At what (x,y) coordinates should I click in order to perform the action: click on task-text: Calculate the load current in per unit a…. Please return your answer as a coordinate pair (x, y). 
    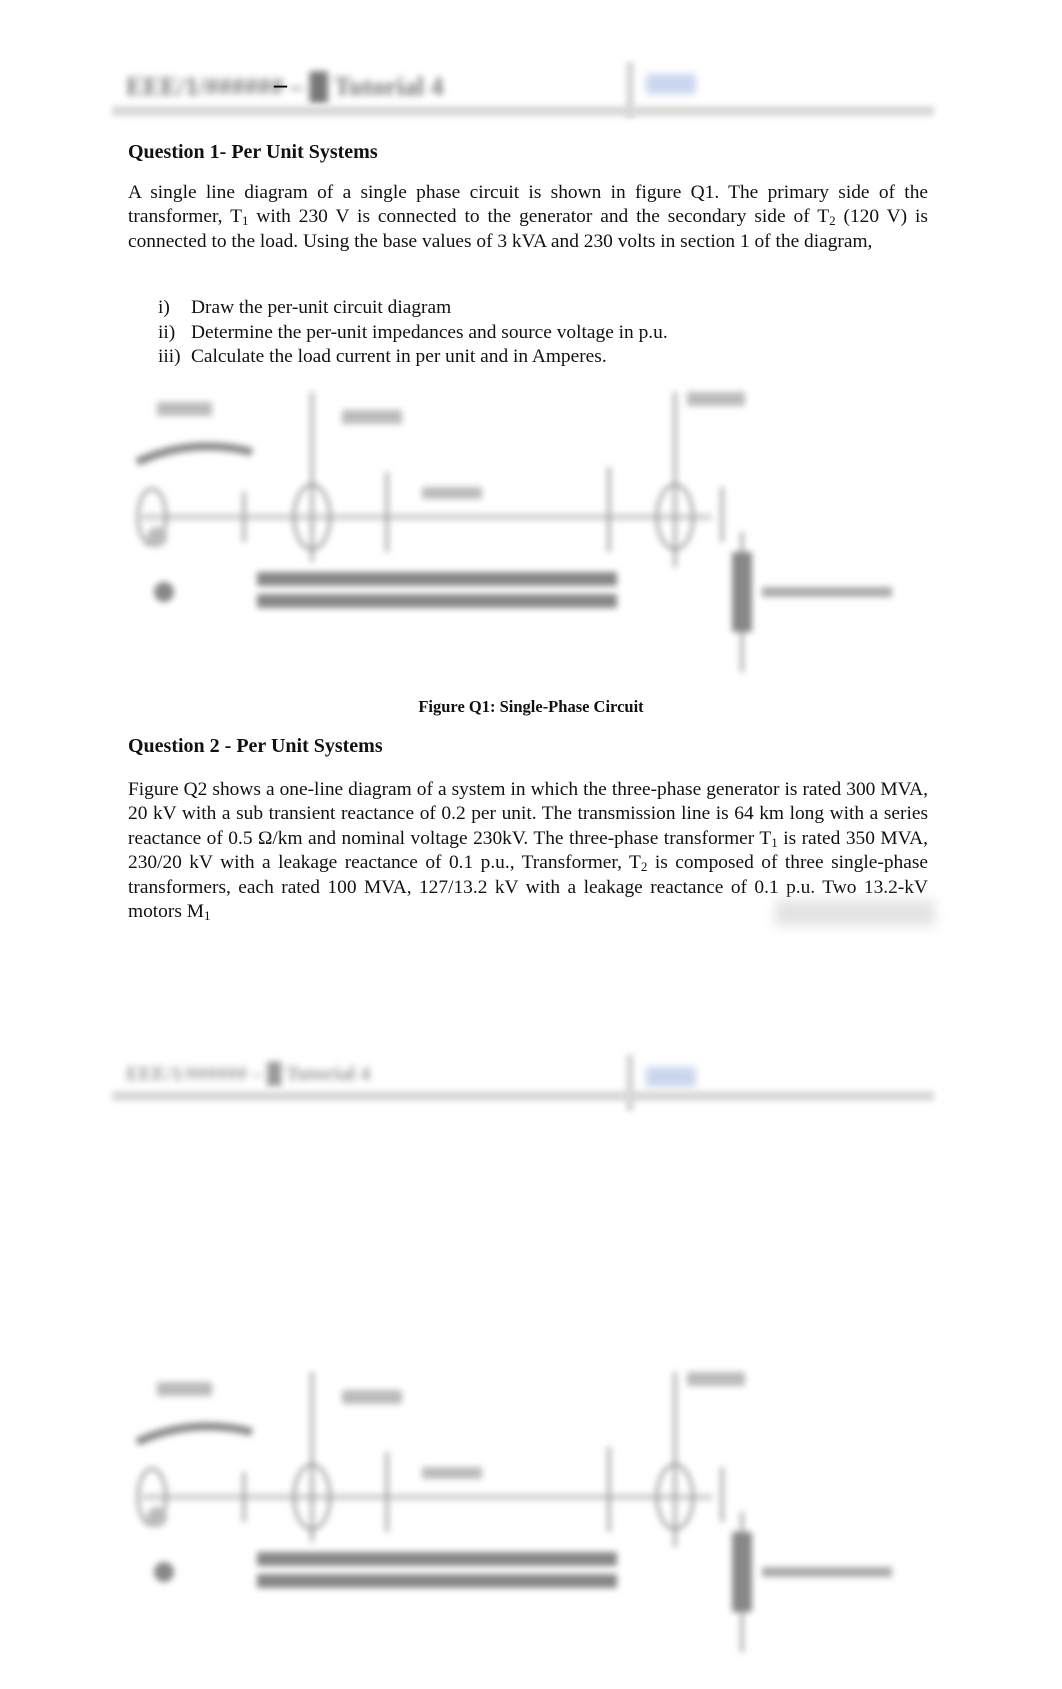
    Looking at the image, I should click on (399, 357).